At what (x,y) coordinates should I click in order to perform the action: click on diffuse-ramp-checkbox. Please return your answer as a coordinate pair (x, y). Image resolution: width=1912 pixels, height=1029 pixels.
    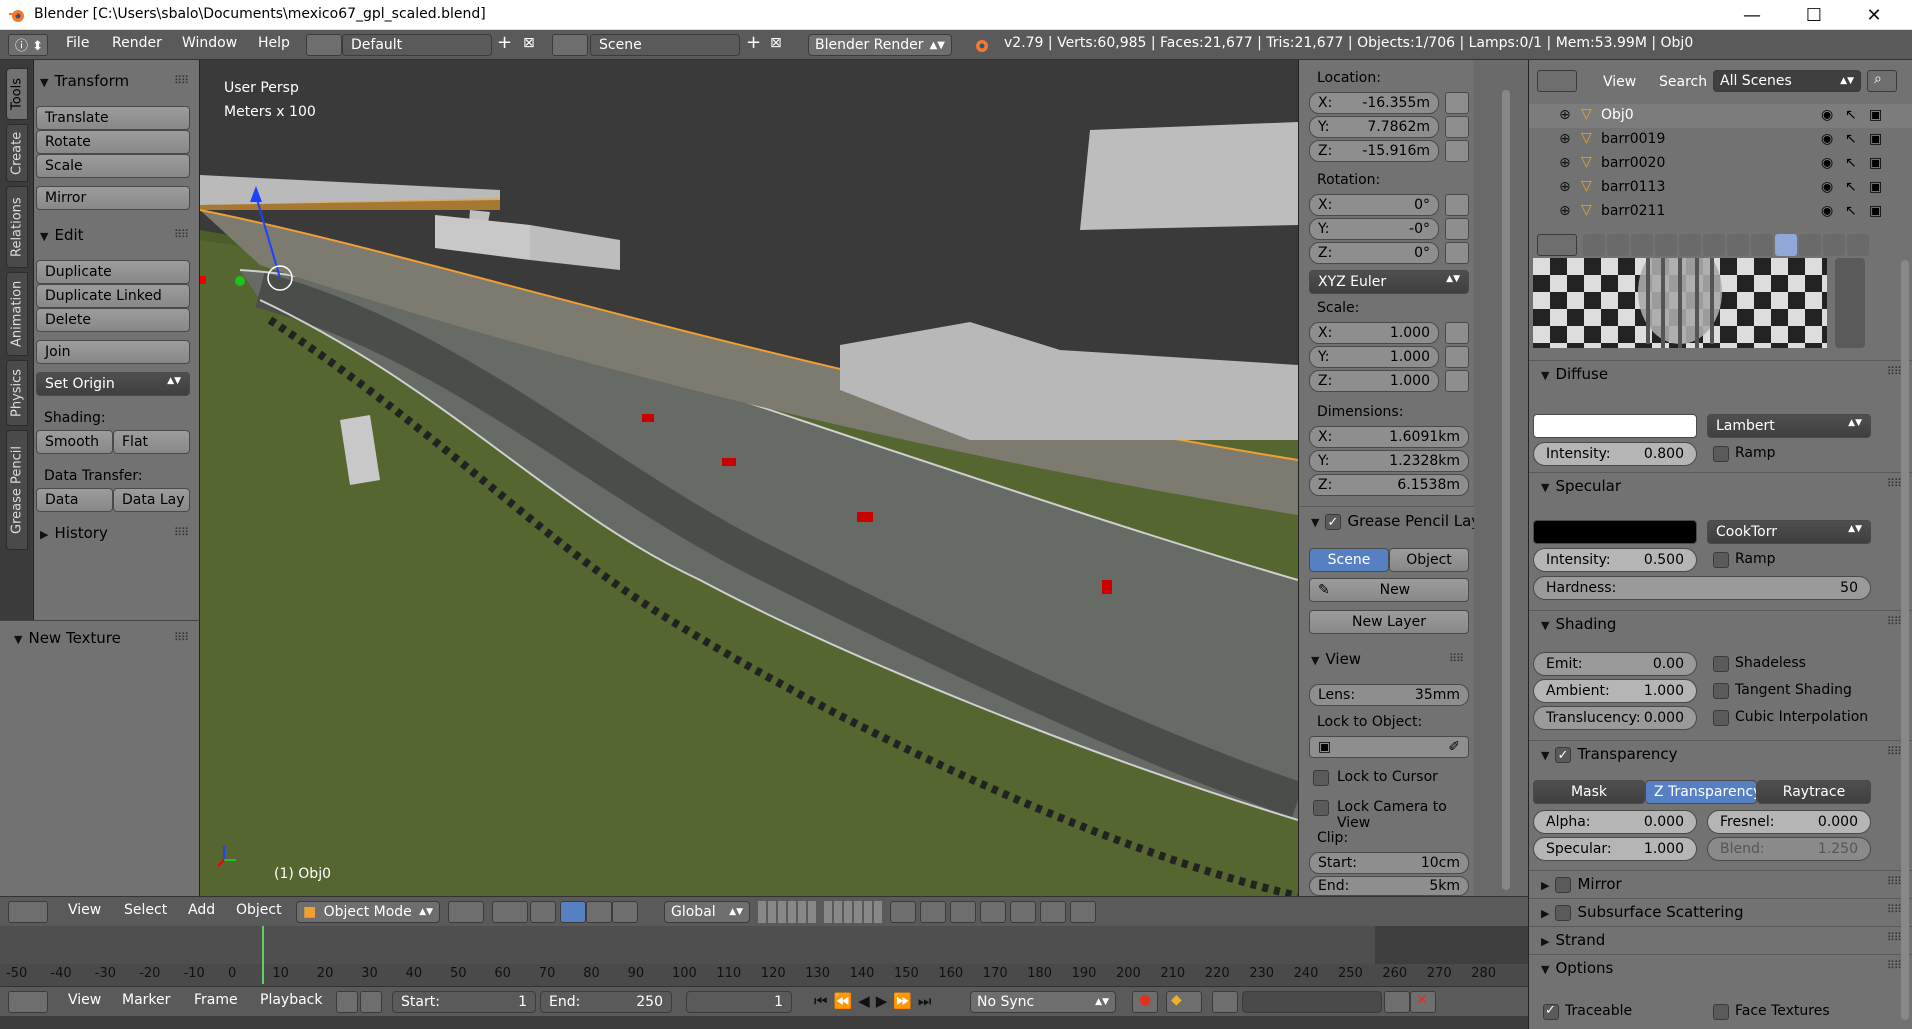
    Looking at the image, I should click on (1721, 454).